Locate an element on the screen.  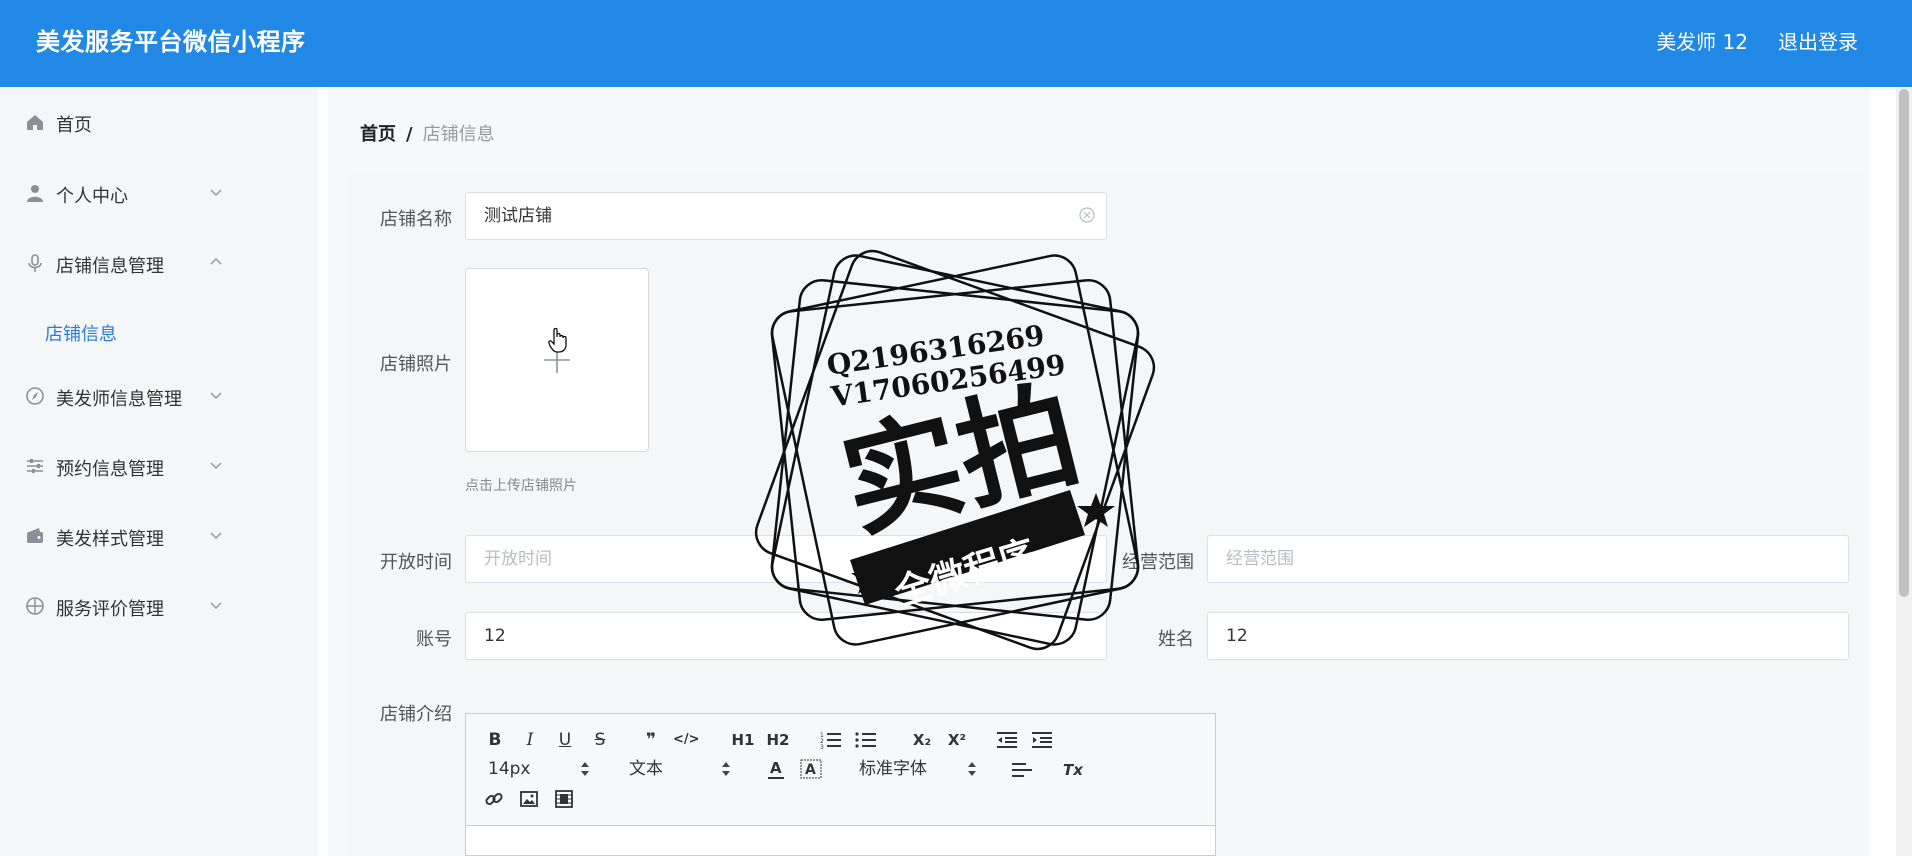
account-value: 12 is located at coordinates (495, 636).